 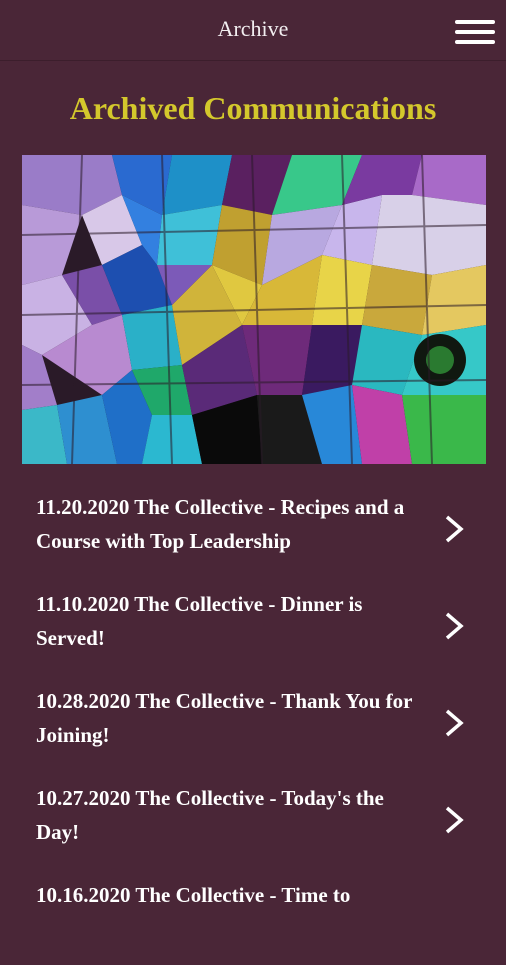 I want to click on list-item: 10.16.2020 The Collective - Time to, so click(x=253, y=916).